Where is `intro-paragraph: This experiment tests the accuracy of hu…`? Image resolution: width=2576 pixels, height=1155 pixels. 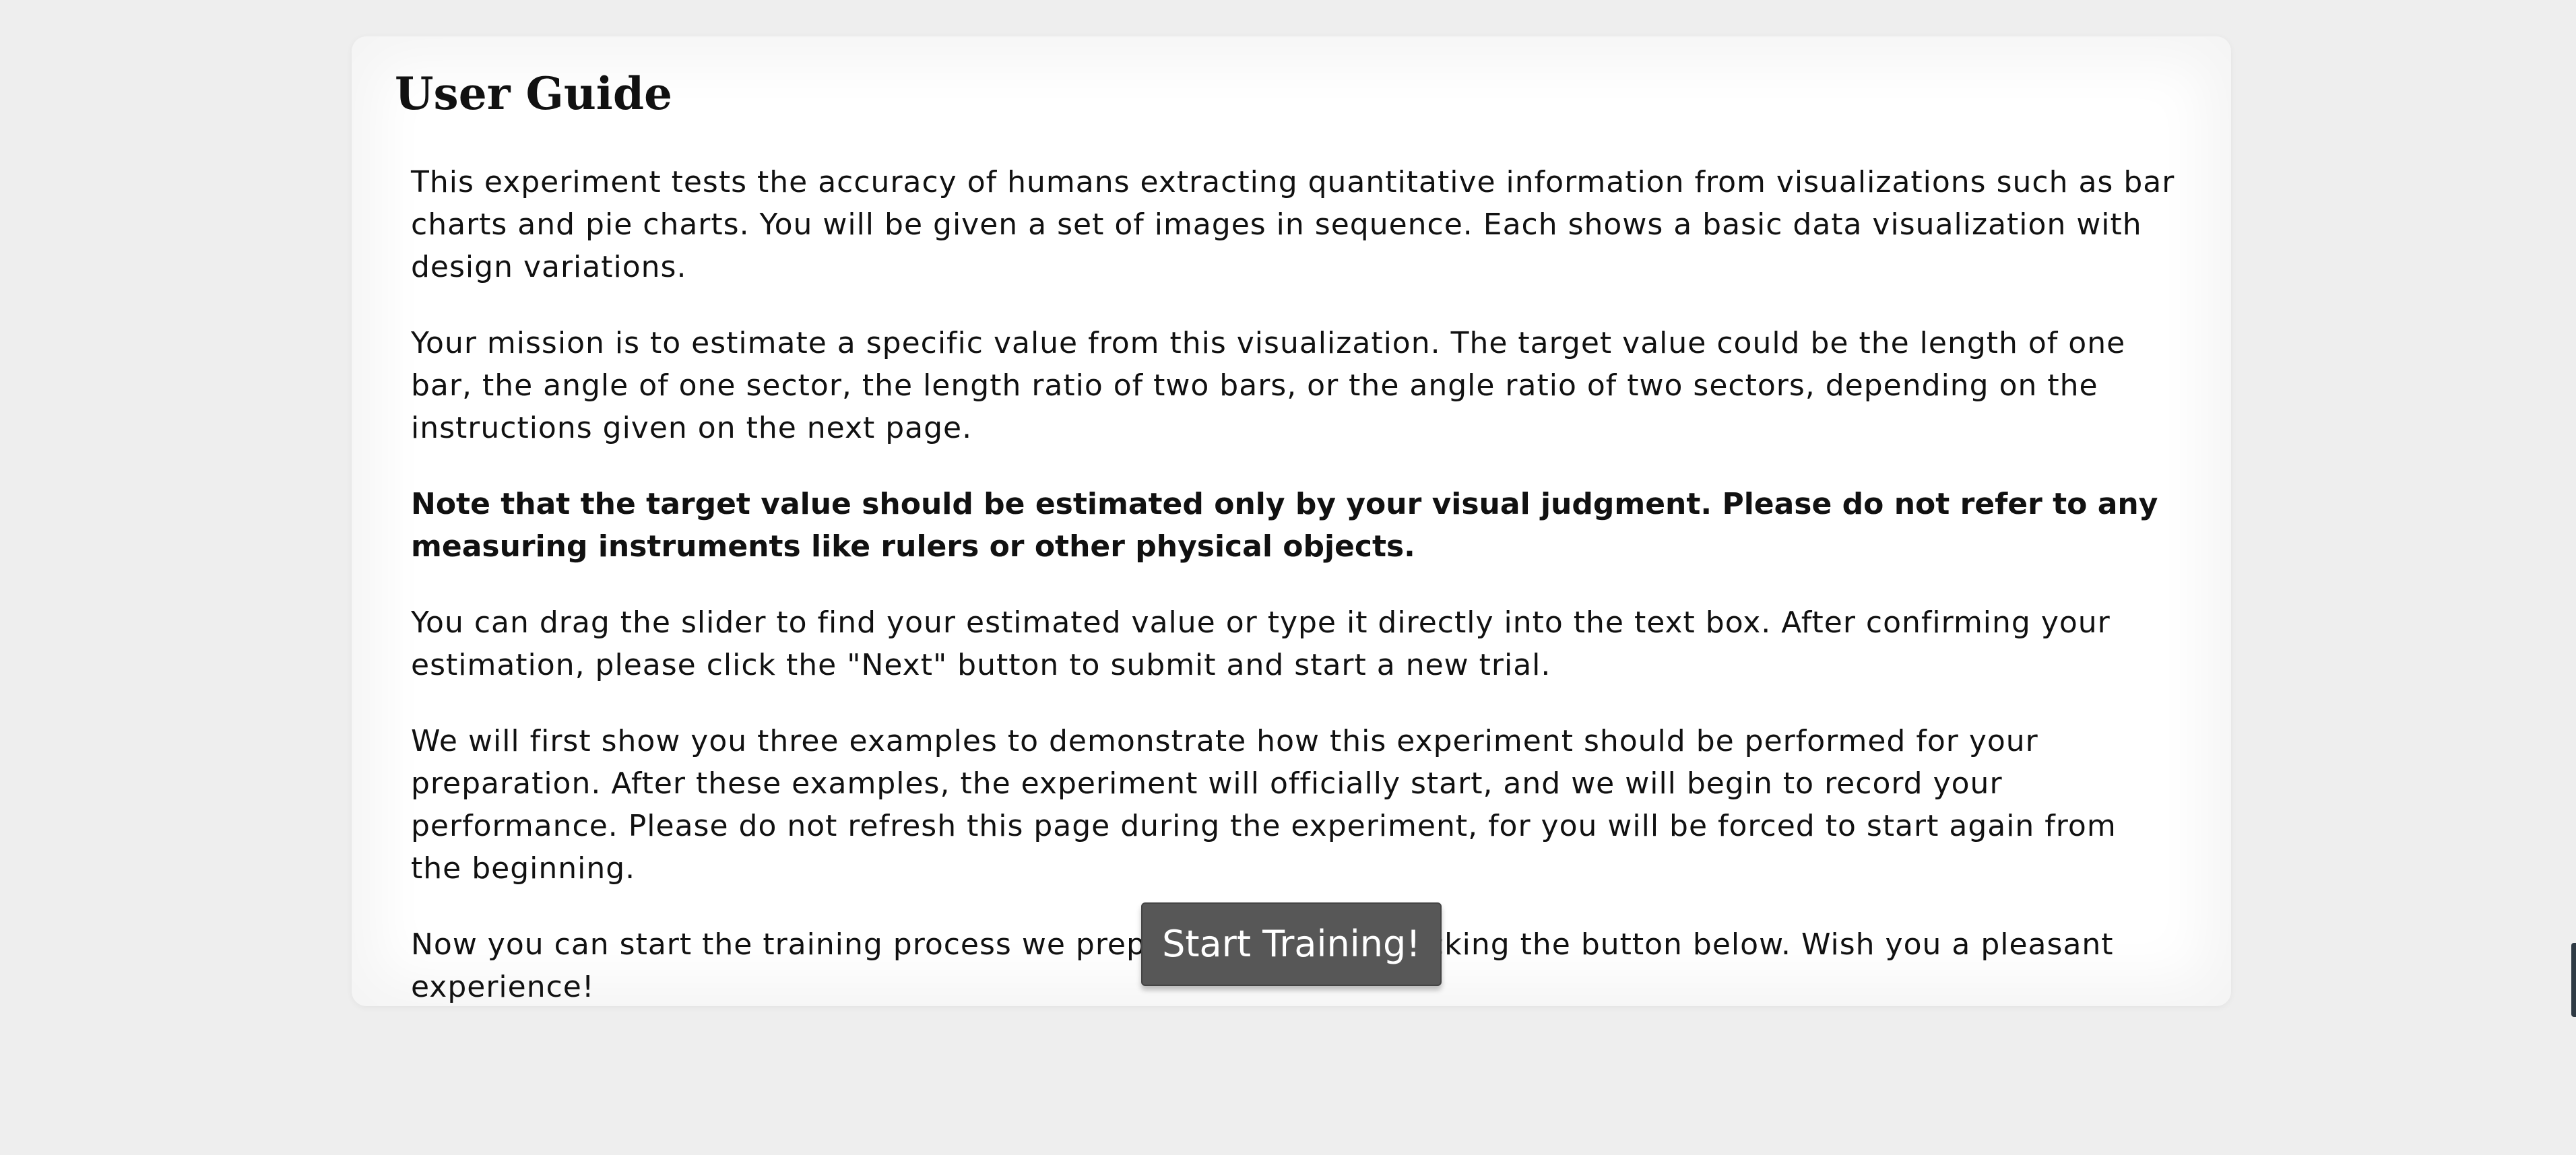
intro-paragraph: This experiment tests the accuracy of hu… is located at coordinates (1293, 224).